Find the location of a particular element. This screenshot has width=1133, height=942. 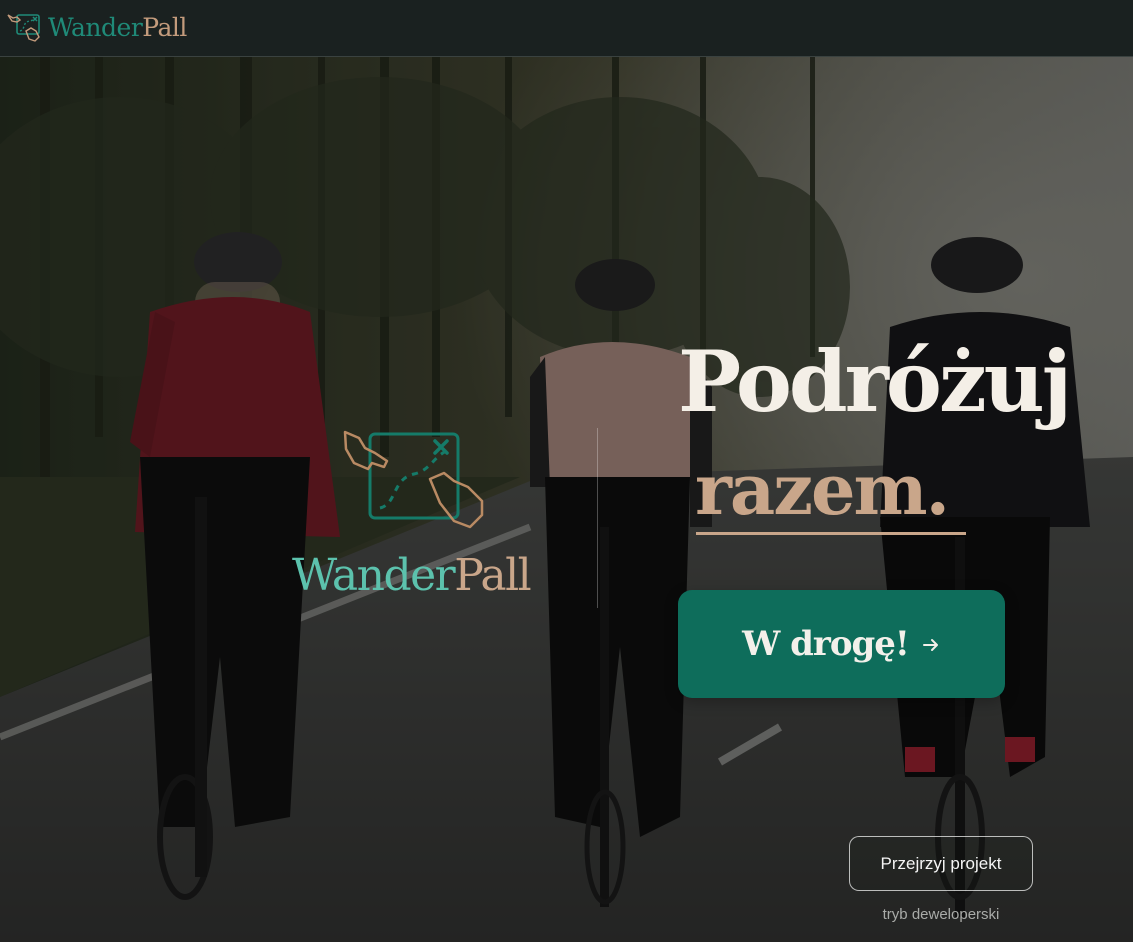

headline-line-1: Podróżuj is located at coordinates (875, 381).